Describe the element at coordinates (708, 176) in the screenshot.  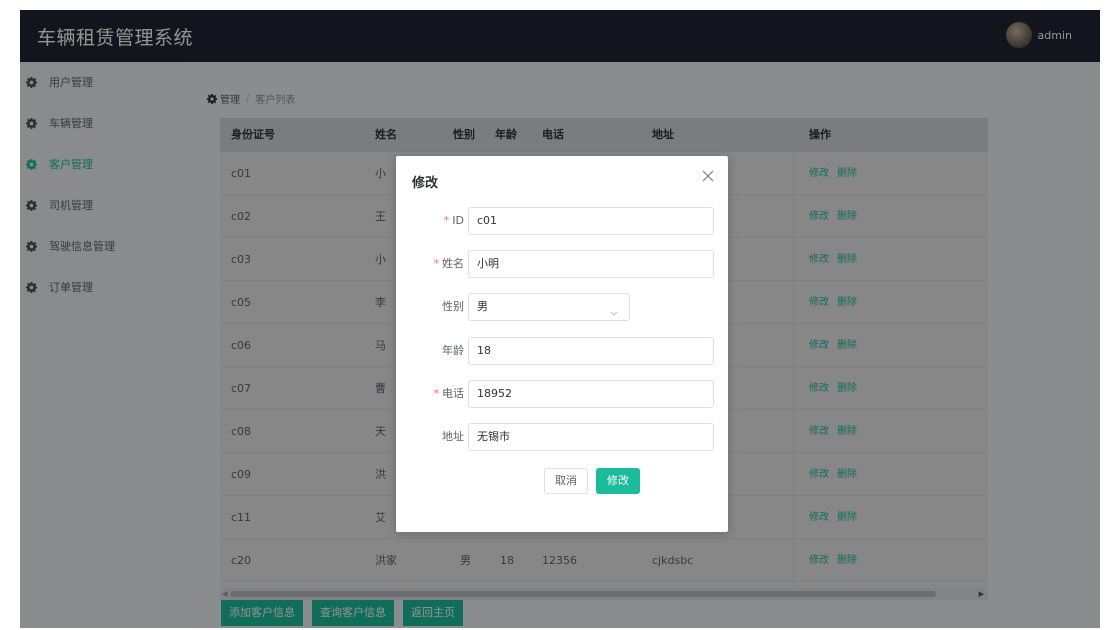
I see `close-icon` at that location.